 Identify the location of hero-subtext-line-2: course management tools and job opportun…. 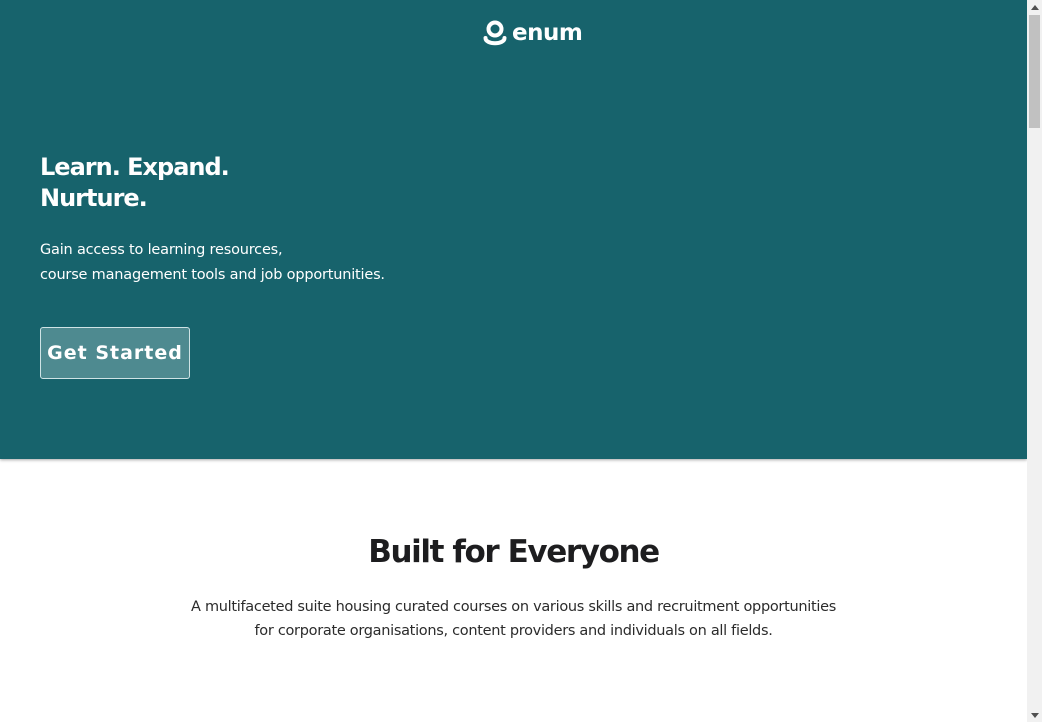
(212, 275).